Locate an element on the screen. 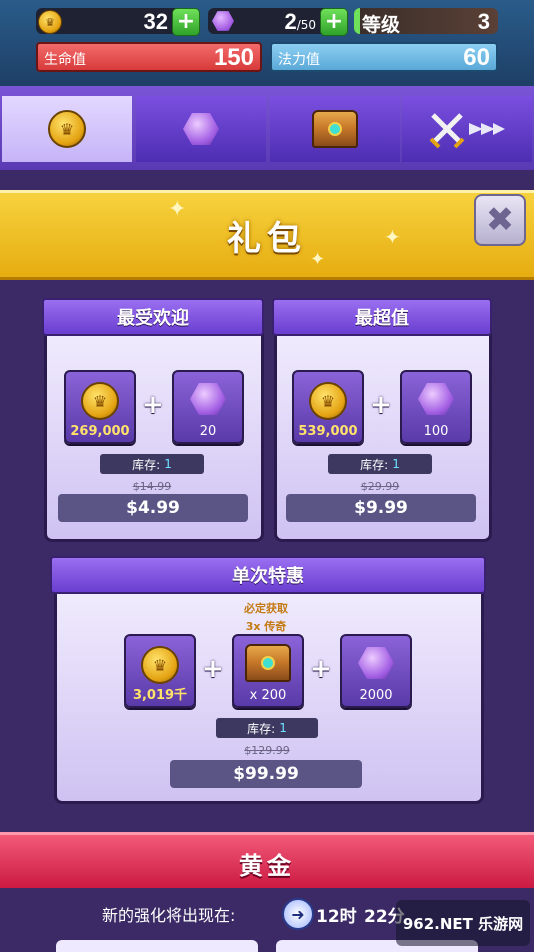  chest-tab-icon is located at coordinates (335, 129).